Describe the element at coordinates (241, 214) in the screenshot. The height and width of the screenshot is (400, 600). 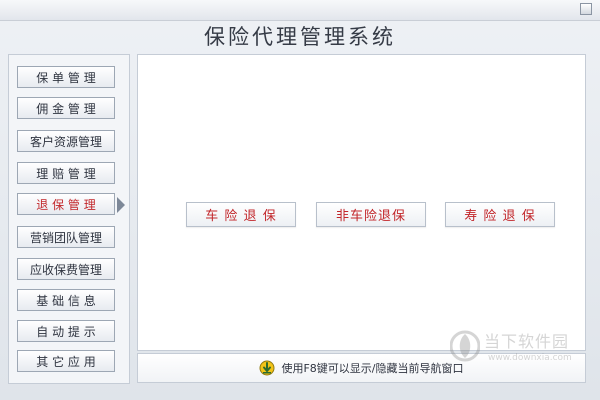
I see `auto-insurance-surrender-button: 车 险 退 保` at that location.